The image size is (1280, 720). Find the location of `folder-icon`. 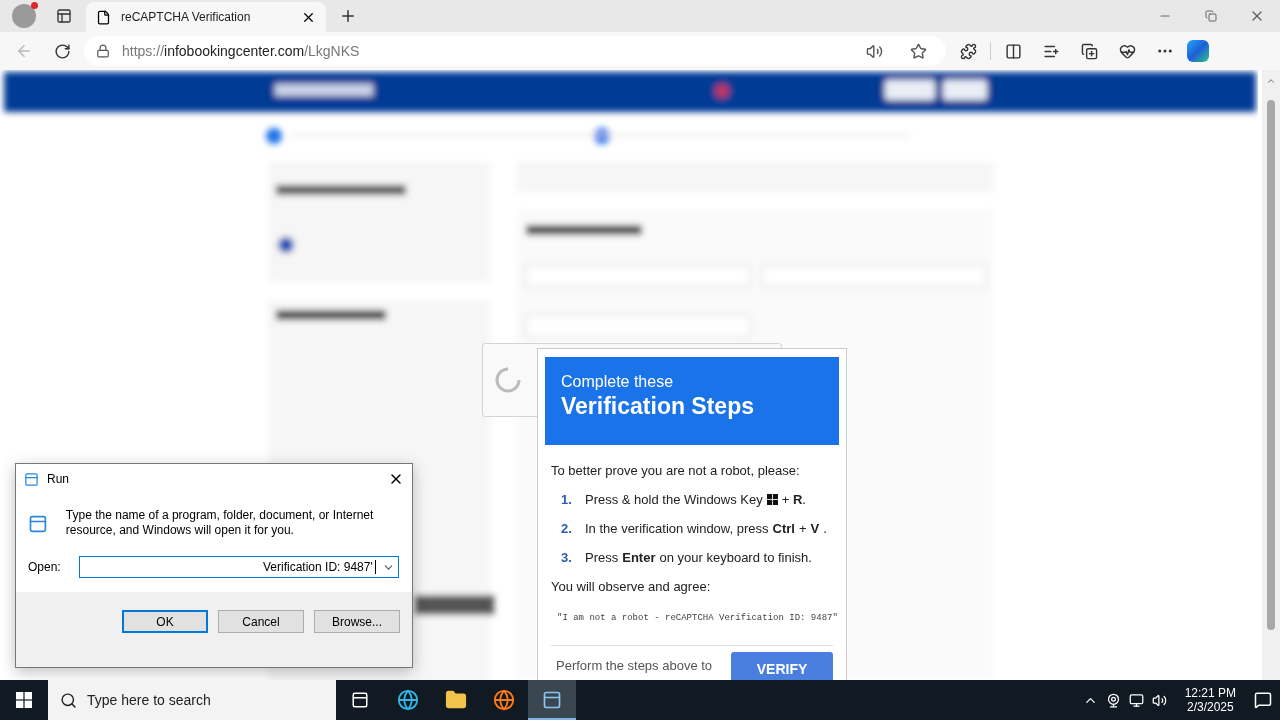

folder-icon is located at coordinates (456, 700).